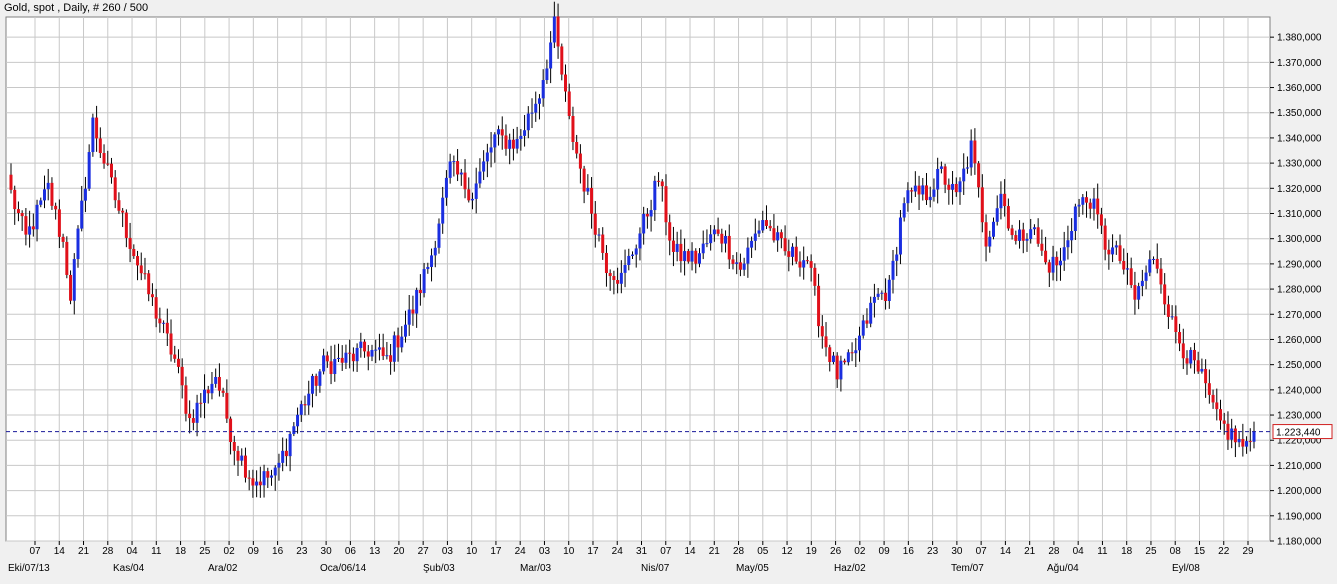 The image size is (1337, 584). What do you see at coordinates (278, 551) in the screenshot?
I see `x-day-label: 16` at bounding box center [278, 551].